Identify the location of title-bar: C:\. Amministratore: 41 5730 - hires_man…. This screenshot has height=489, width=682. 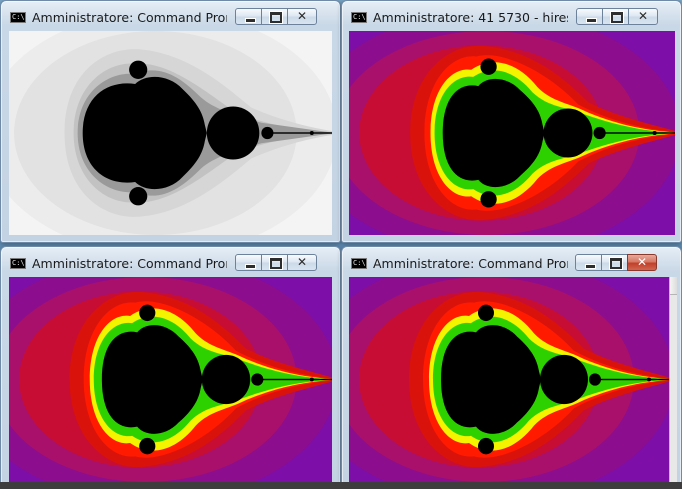
(511, 15).